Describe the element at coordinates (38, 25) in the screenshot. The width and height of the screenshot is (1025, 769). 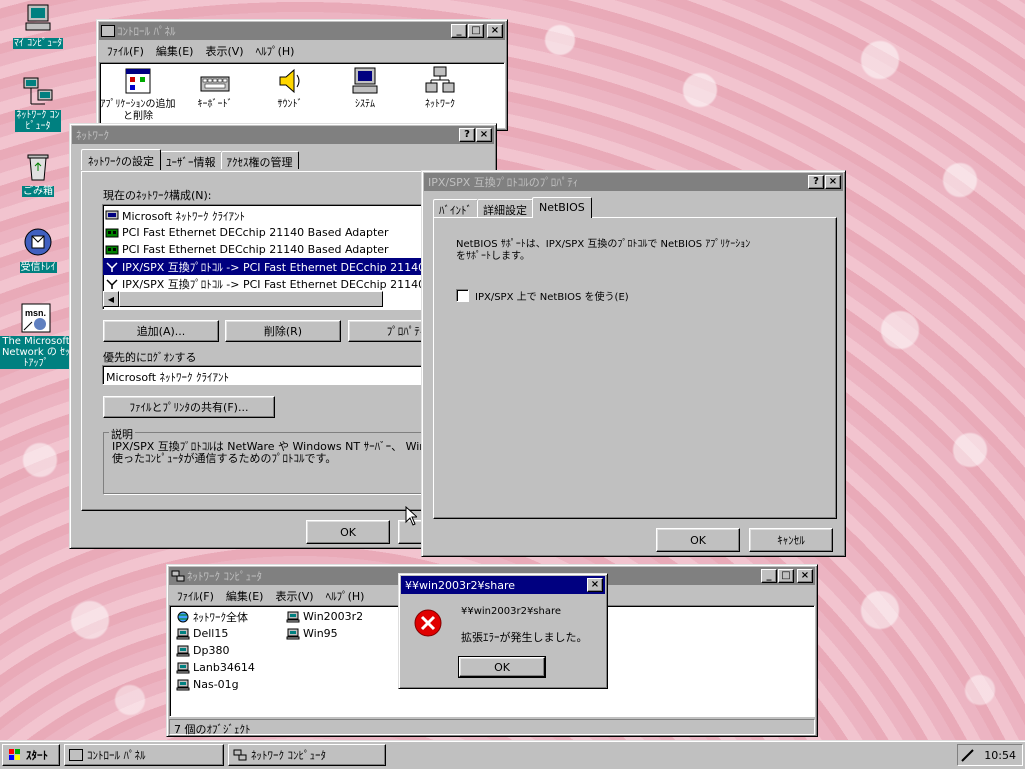
I see `desktop-icon-my-computer: ﾏｲ ｺﾝﾋﾟｭｰﾀ` at that location.